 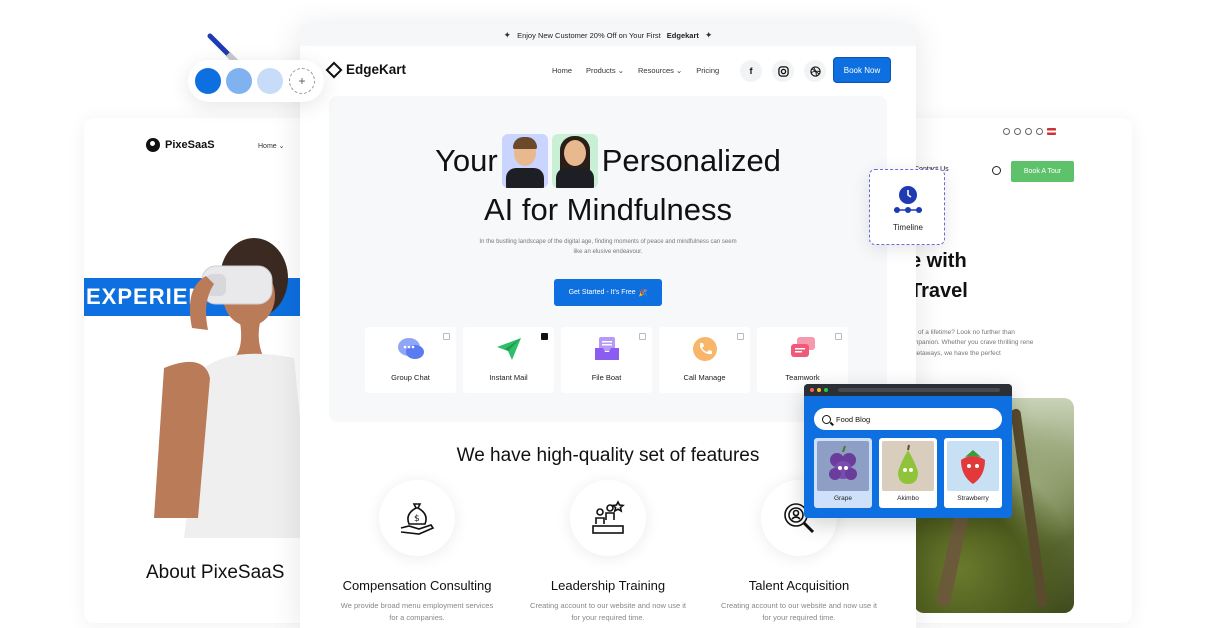 What do you see at coordinates (271, 146) in the screenshot?
I see `pixesaas-nav-home: Home ⌄` at bounding box center [271, 146].